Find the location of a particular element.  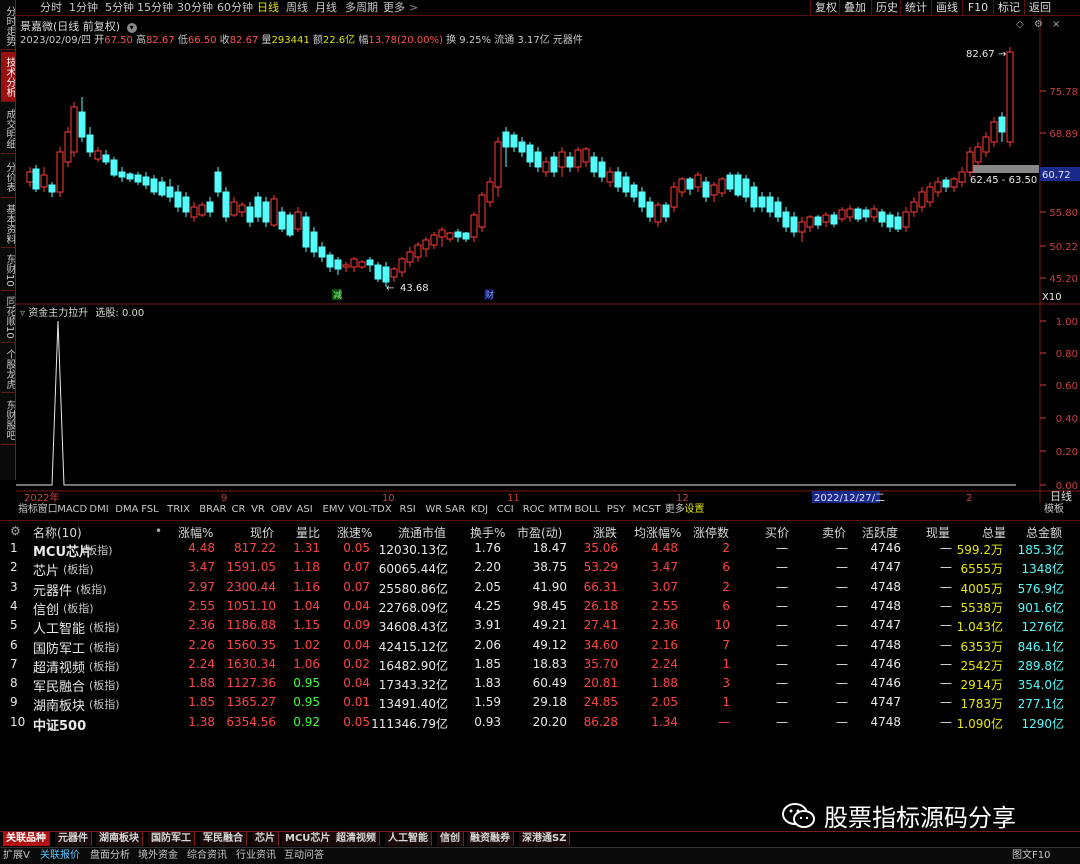

toolbar-btn-3: 统计 is located at coordinates (915, 8).